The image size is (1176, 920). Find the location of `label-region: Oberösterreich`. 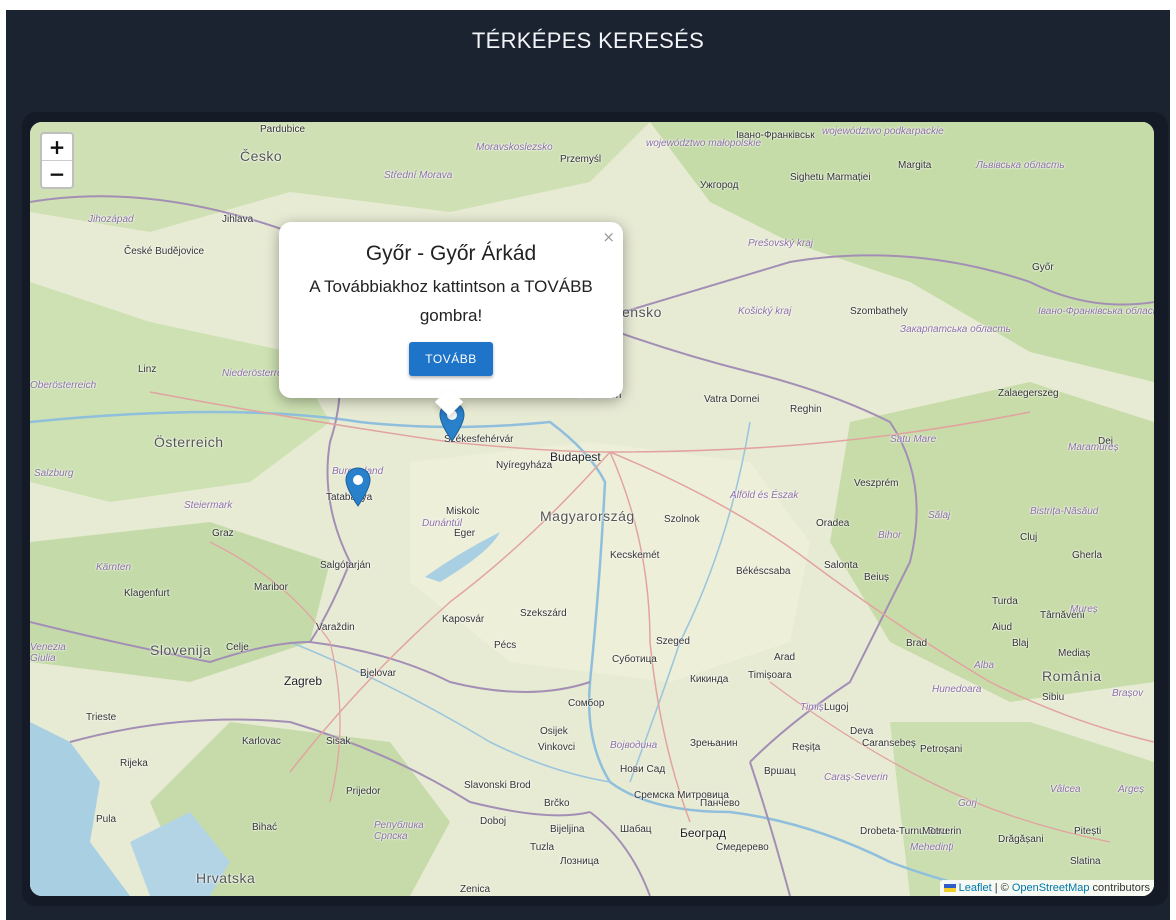

label-region: Oberösterreich is located at coordinates (63, 385).